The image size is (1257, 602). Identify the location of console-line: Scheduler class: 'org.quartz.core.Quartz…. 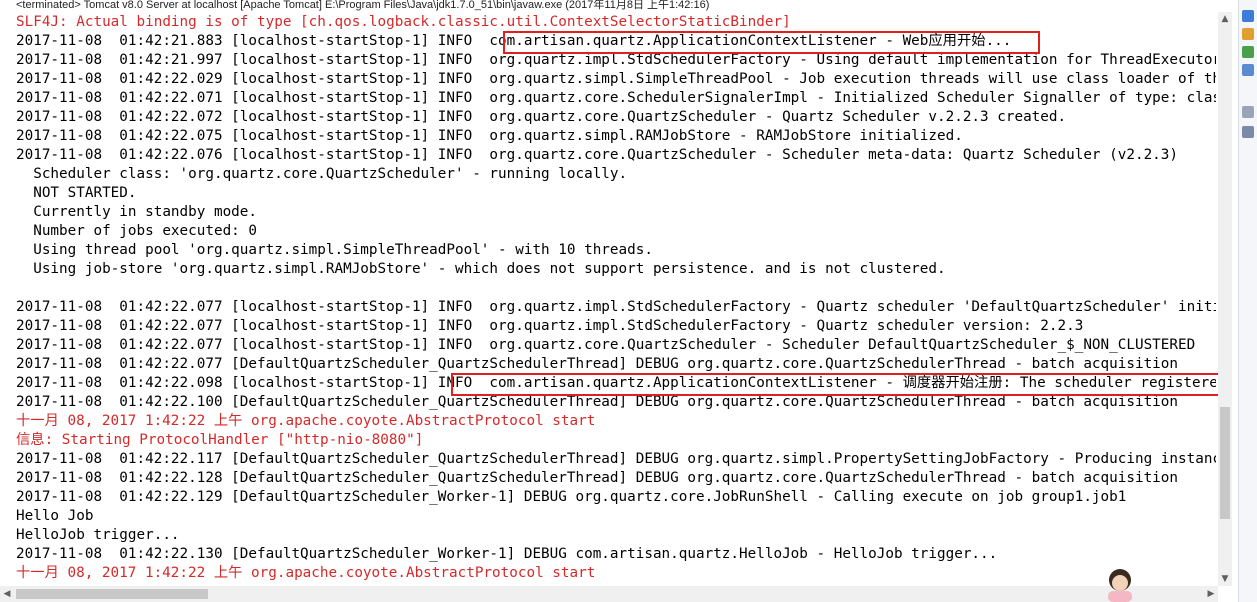
(322, 174).